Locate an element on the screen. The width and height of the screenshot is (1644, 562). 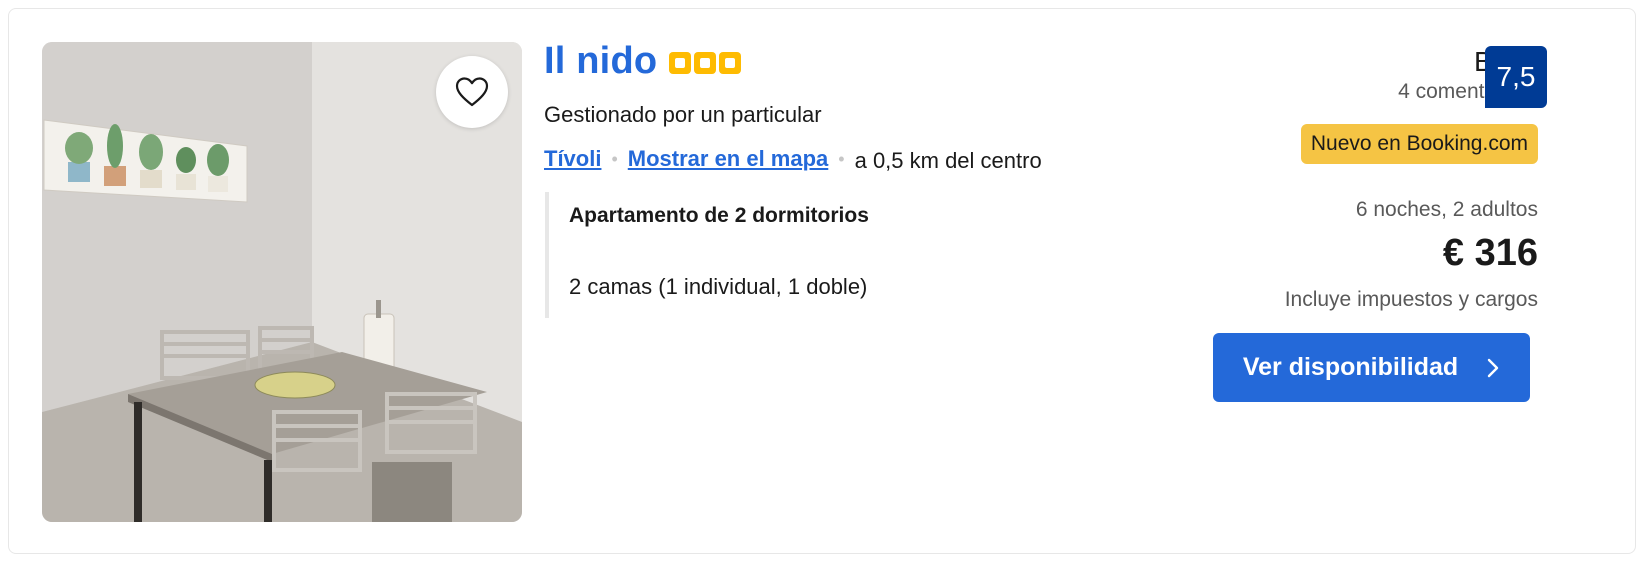
title-row: Il nido is located at coordinates (643, 61).